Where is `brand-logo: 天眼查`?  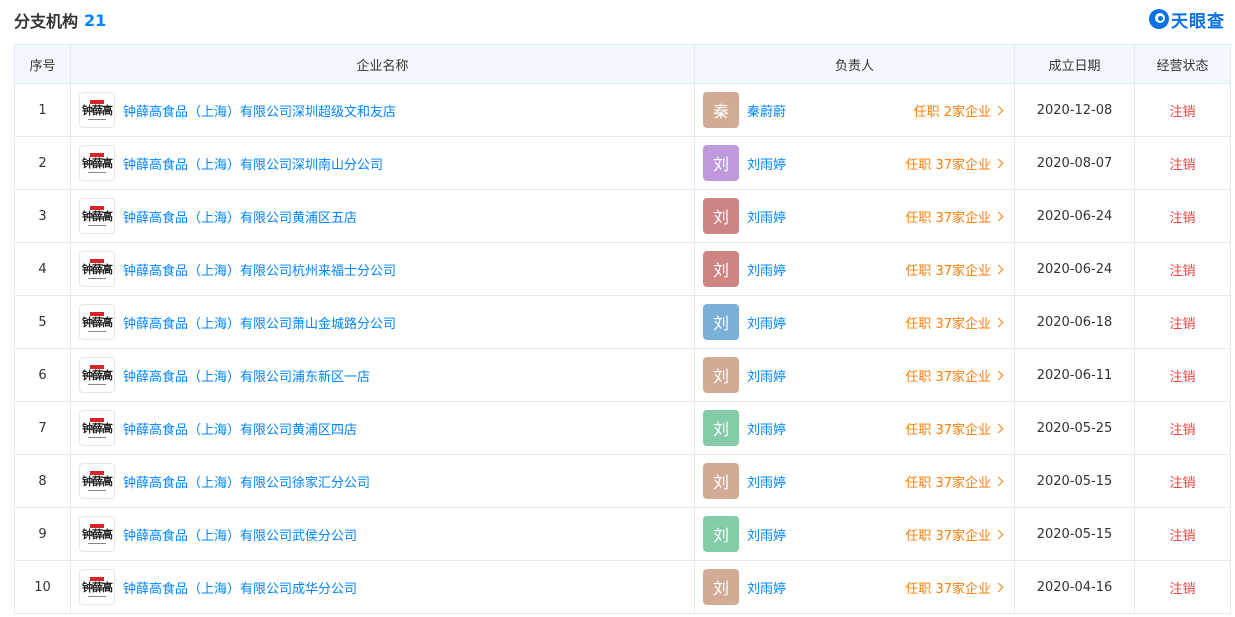
brand-logo: 天眼查 is located at coordinates (1187, 19).